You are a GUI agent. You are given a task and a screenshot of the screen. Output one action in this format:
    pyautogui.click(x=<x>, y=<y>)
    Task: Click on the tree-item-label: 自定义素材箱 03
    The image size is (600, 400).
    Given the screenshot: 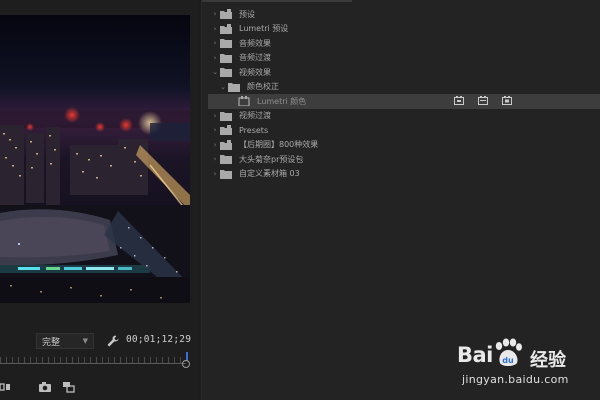 What is the action you would take?
    pyautogui.click(x=269, y=174)
    